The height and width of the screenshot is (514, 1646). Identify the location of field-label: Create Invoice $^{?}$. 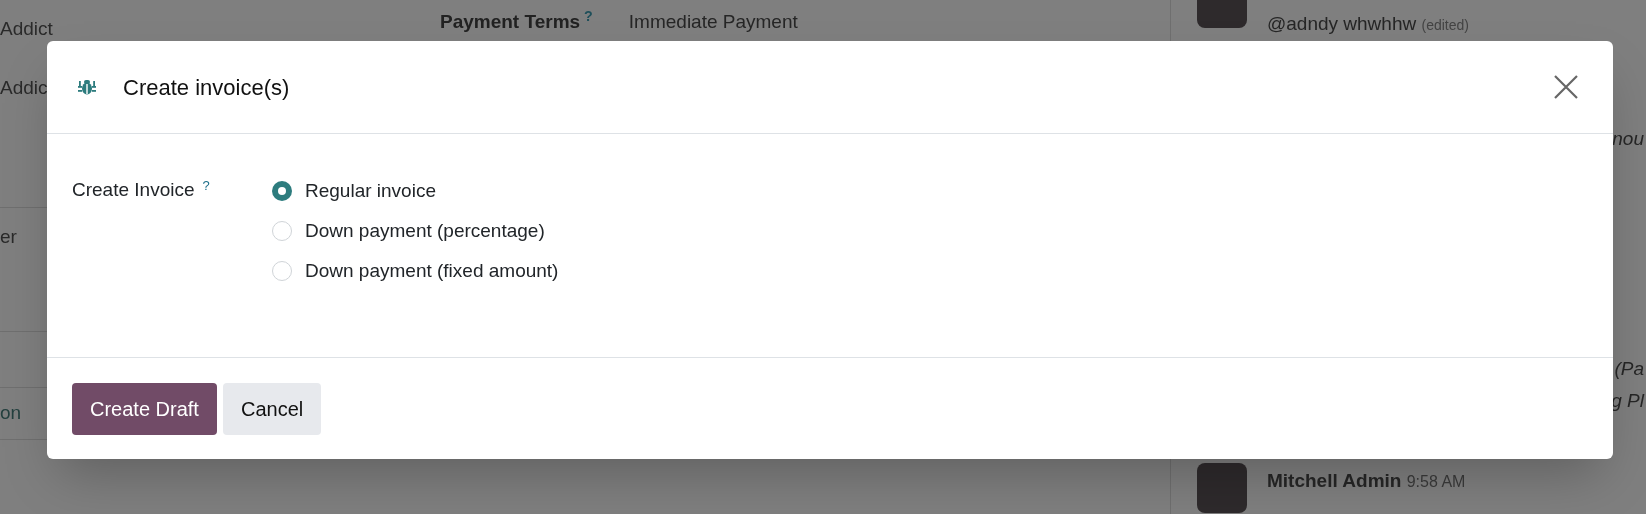
(141, 189).